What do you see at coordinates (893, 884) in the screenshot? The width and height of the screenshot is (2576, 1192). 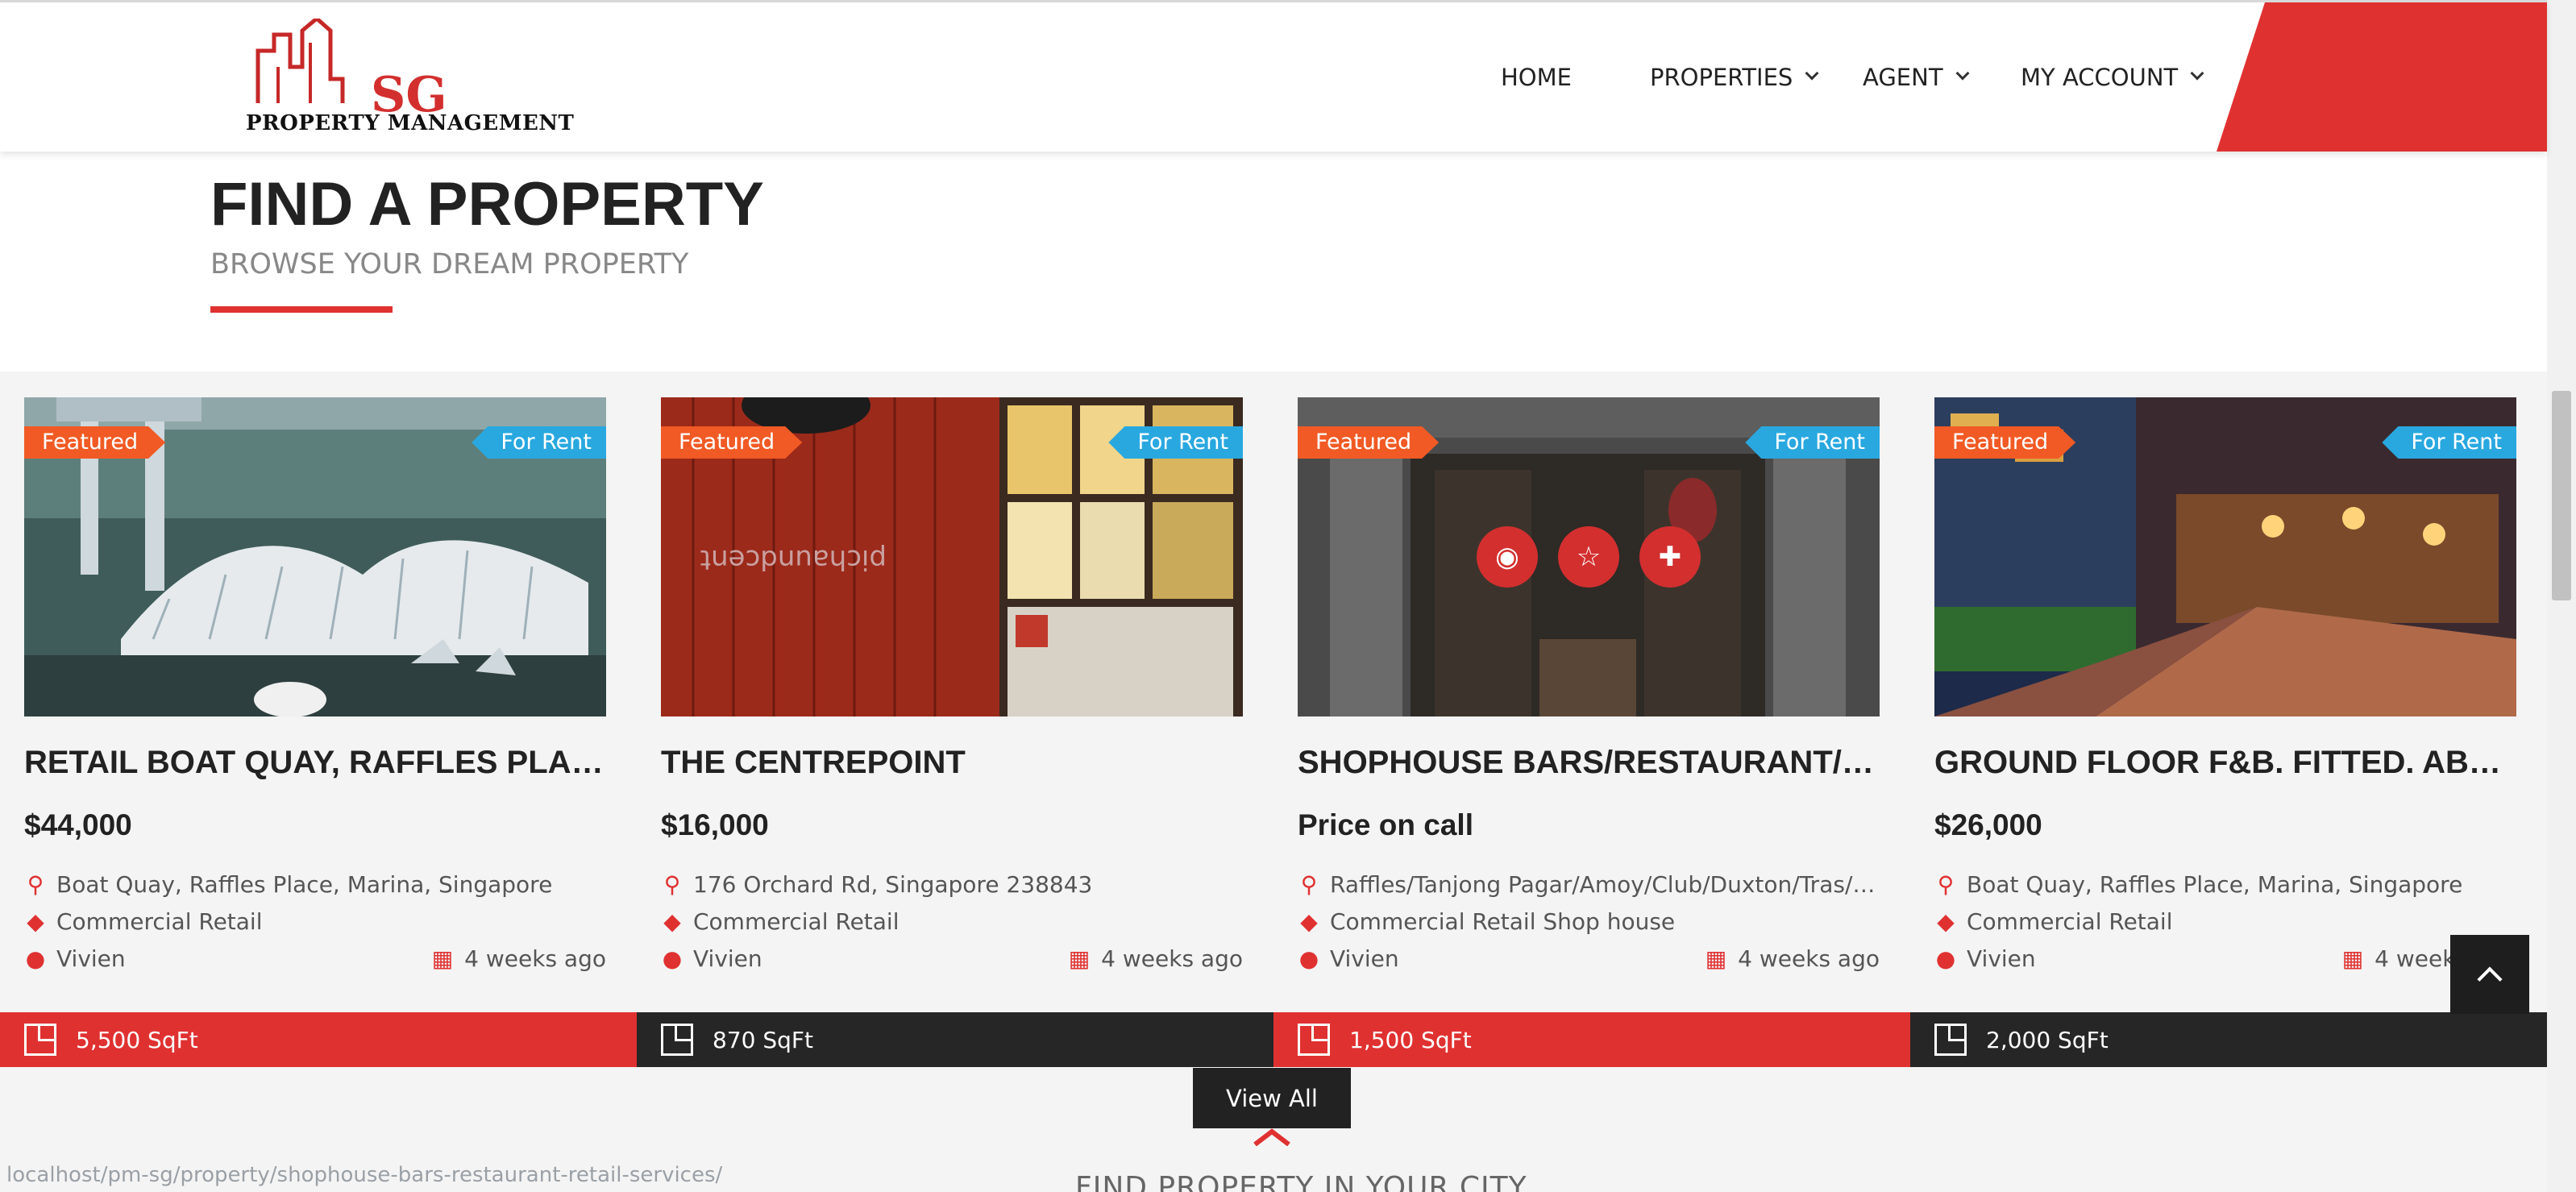 I see `location-text: 176 Orchard Rd, Singapore 238843` at bounding box center [893, 884].